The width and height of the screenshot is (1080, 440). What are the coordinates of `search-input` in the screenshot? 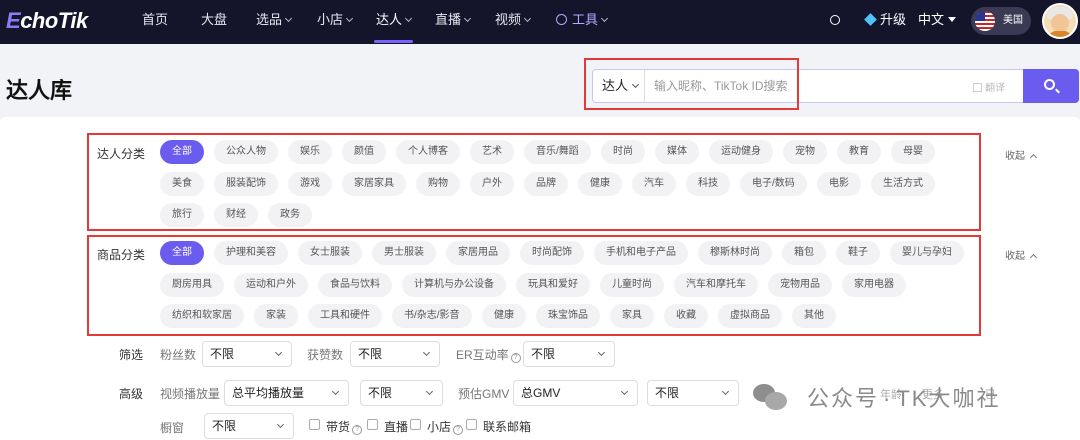 It's located at (806, 86).